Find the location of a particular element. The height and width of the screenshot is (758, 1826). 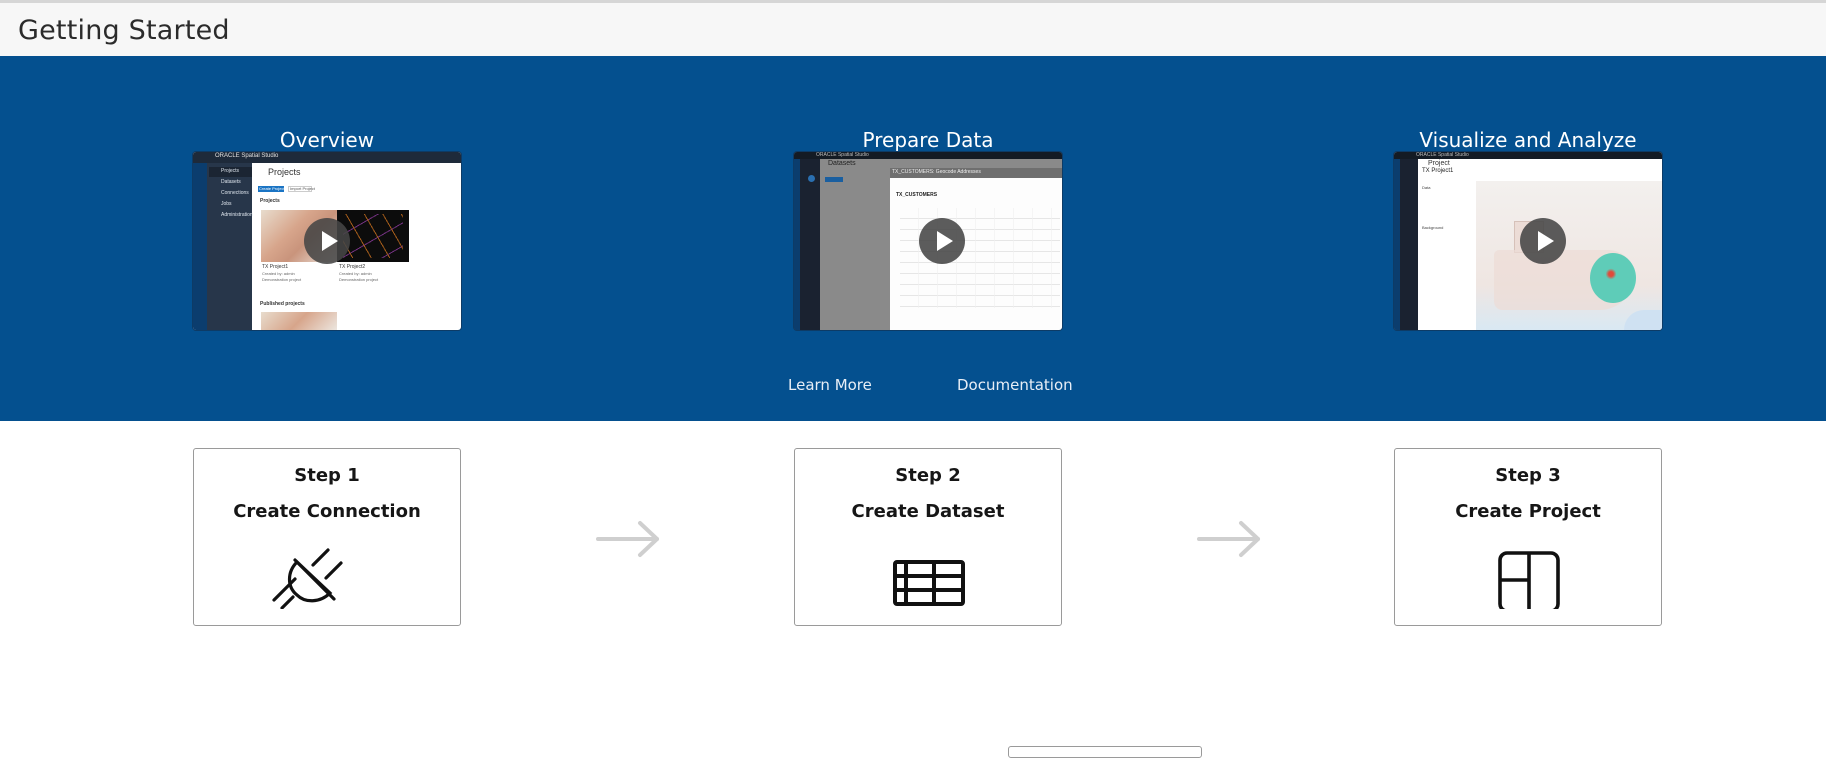

plug-icon is located at coordinates (327, 574).